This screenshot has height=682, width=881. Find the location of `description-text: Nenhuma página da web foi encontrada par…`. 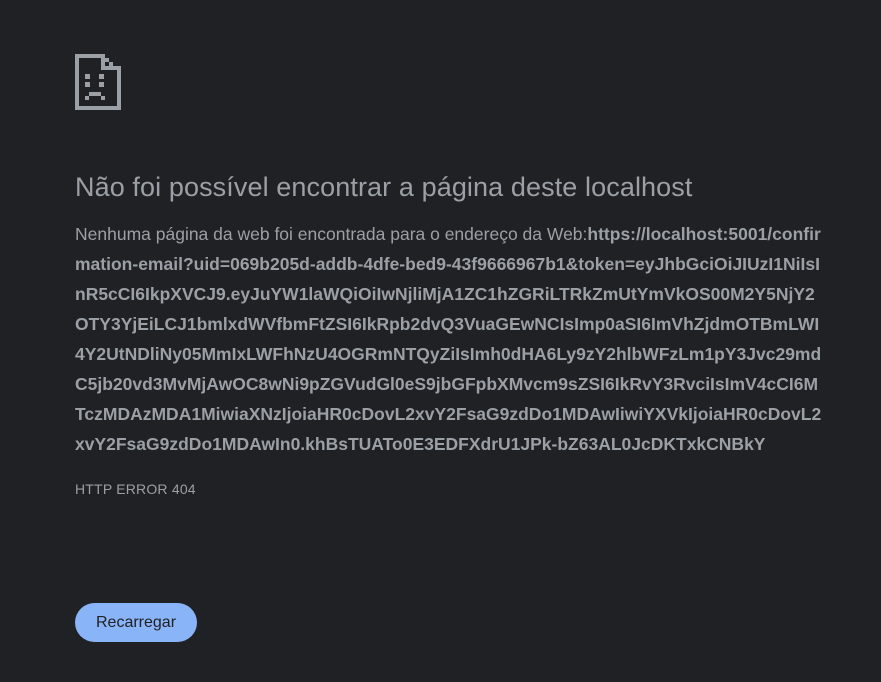

description-text: Nenhuma página da web foi encontrada par… is located at coordinates (331, 234).